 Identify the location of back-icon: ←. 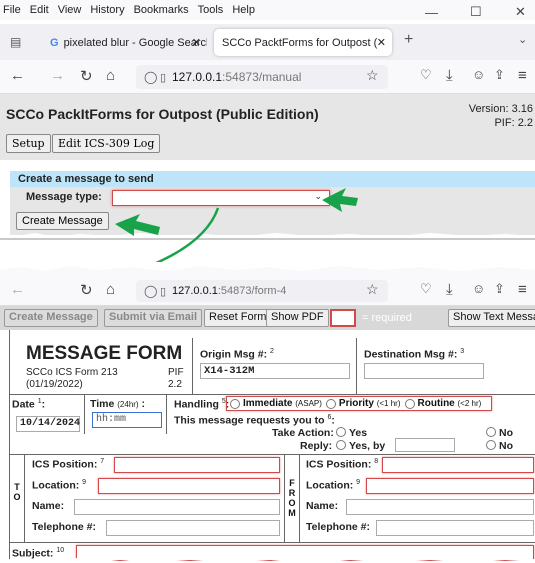
(17, 289).